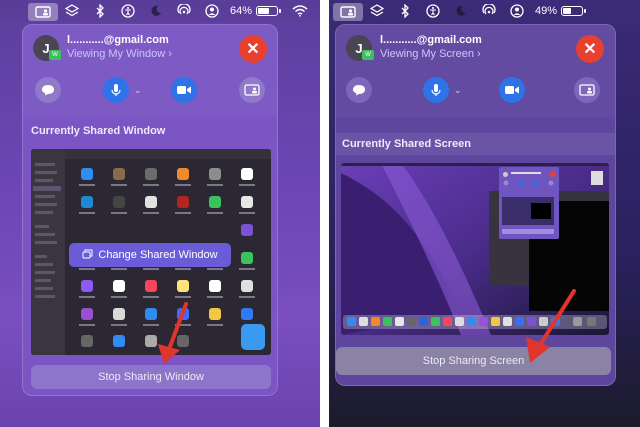 The width and height of the screenshot is (640, 427). I want to click on section-title: Currently Shared Screen, so click(475, 144).